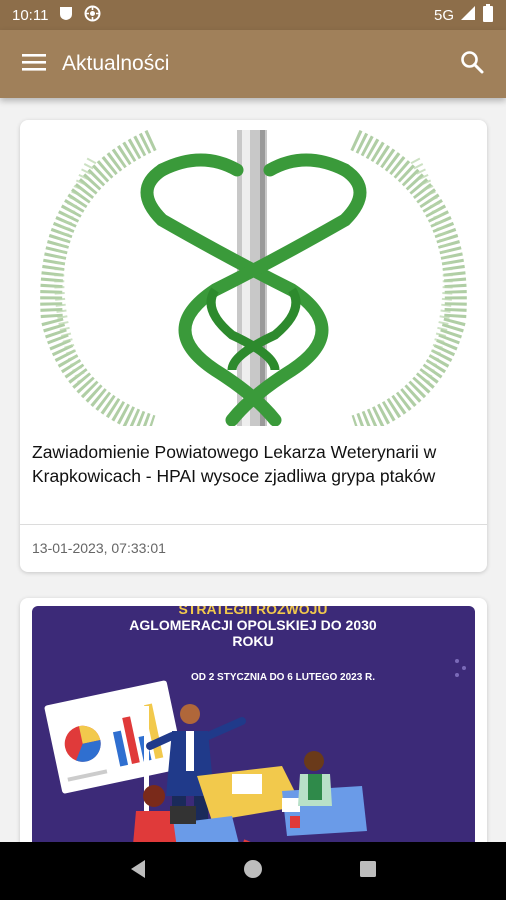 The width and height of the screenshot is (506, 900). I want to click on search-button, so click(472, 64).